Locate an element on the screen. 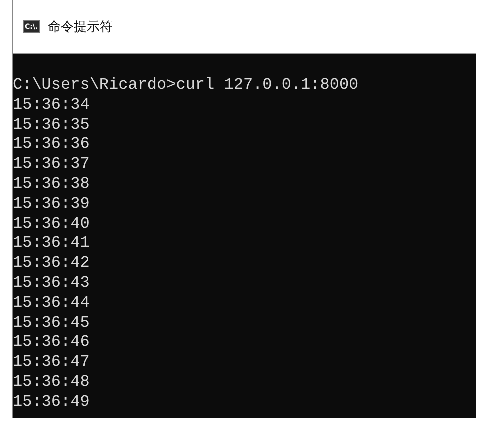 This screenshot has width=478, height=428. console-line: 15:36:47 is located at coordinates (52, 363).